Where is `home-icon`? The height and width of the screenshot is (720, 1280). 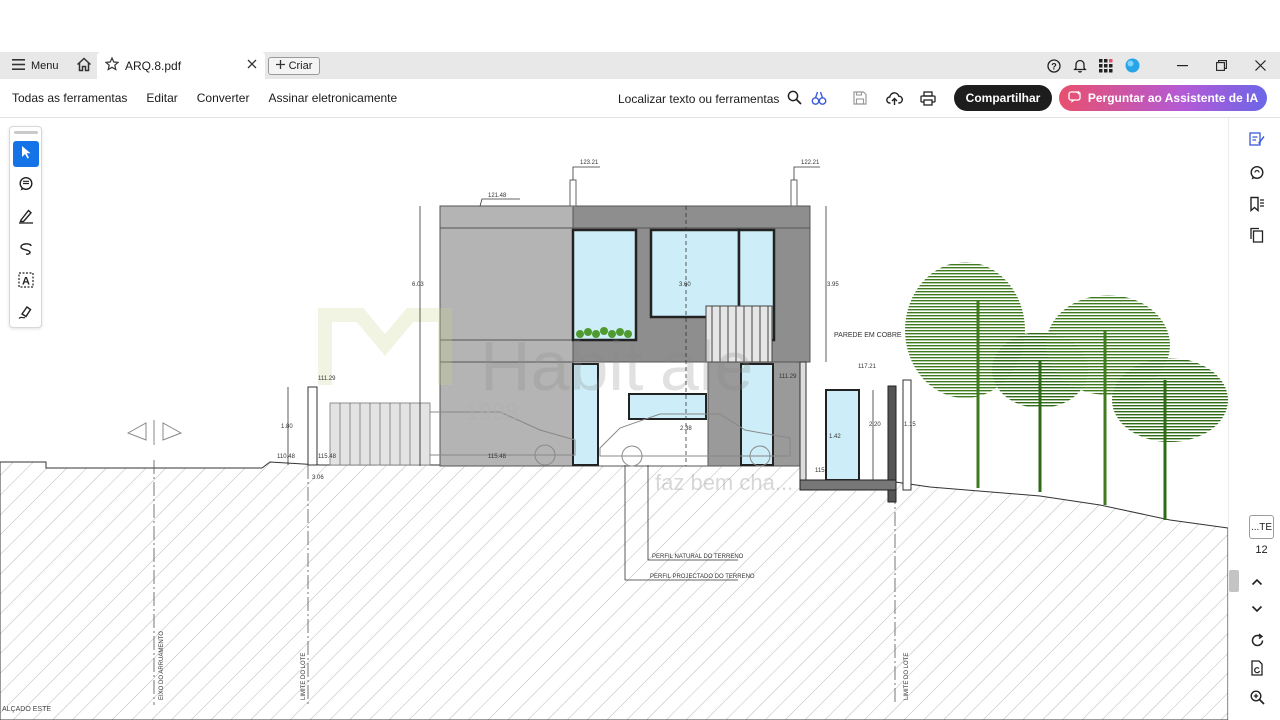 home-icon is located at coordinates (84, 65).